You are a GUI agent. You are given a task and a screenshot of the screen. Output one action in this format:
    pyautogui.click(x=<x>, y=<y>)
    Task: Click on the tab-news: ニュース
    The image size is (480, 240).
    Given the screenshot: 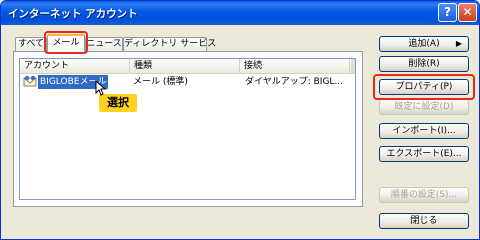 What is the action you would take?
    pyautogui.click(x=104, y=44)
    